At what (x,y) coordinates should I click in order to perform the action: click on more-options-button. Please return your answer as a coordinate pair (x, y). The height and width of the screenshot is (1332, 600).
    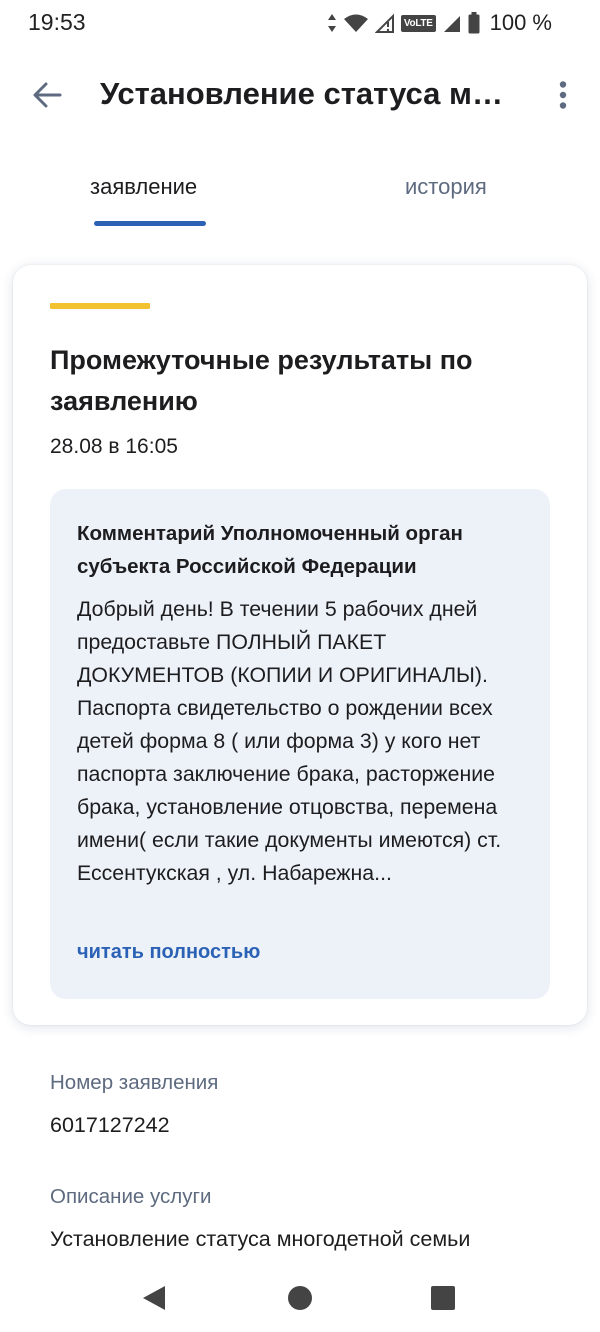
    Looking at the image, I should click on (563, 95).